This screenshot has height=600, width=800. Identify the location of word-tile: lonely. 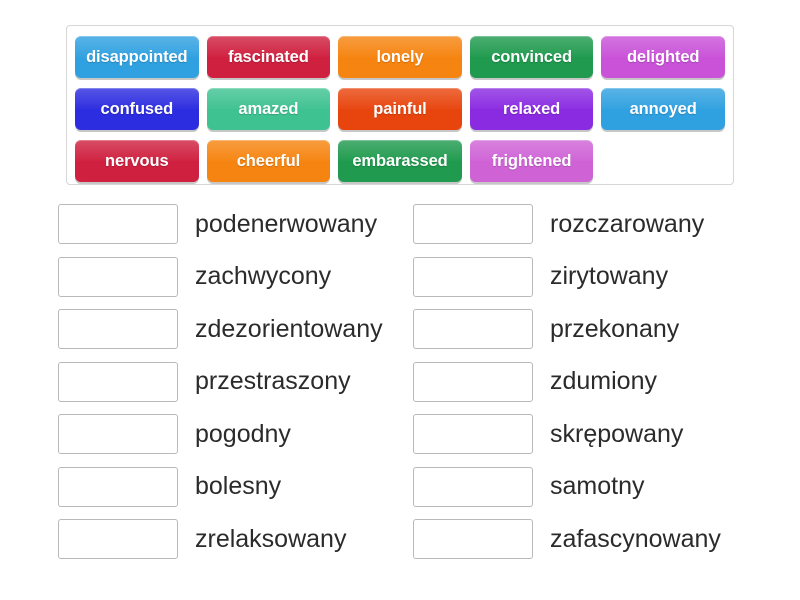
(400, 57).